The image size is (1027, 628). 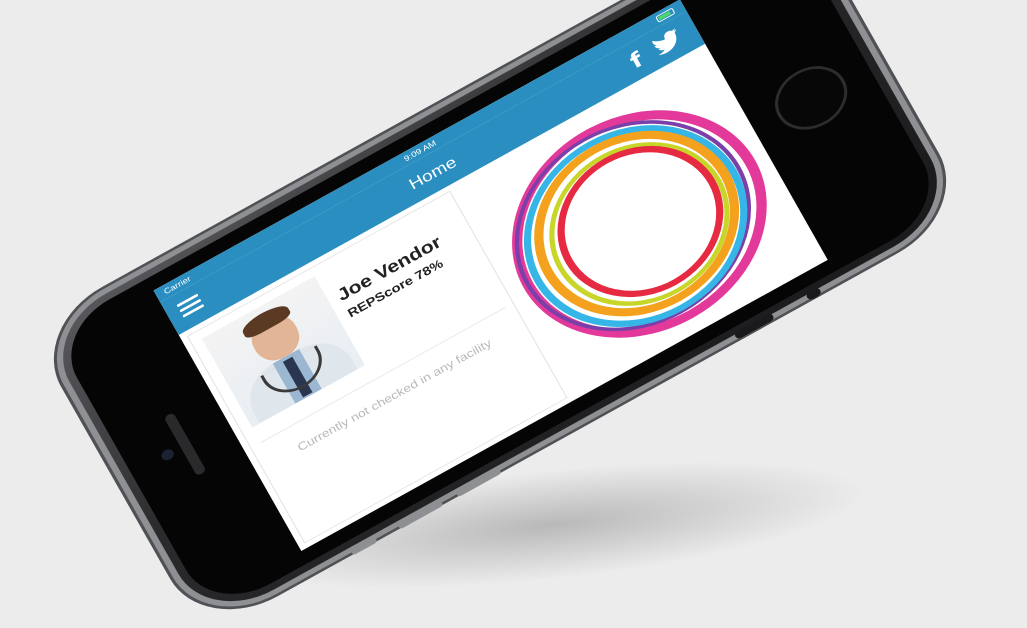 I want to click on facebook-icon: f, so click(x=637, y=60).